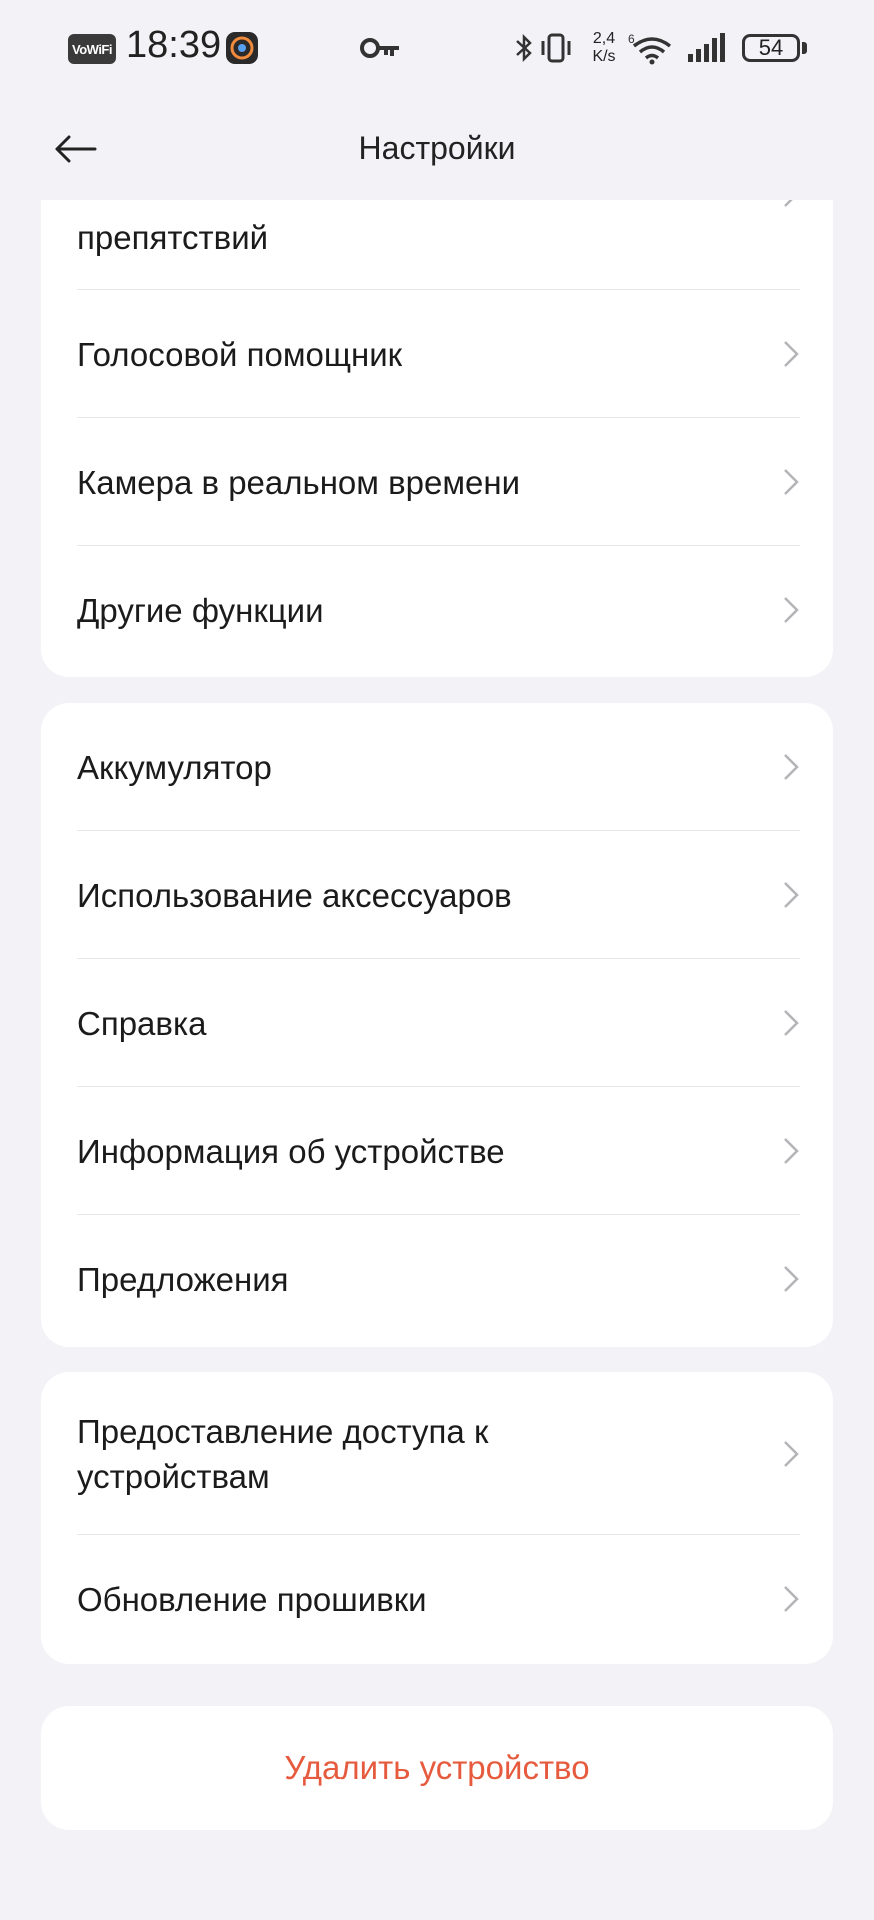  Describe the element at coordinates (684, 50) in the screenshot. I see `status-icons: 2,4 K/s 6 54` at that location.